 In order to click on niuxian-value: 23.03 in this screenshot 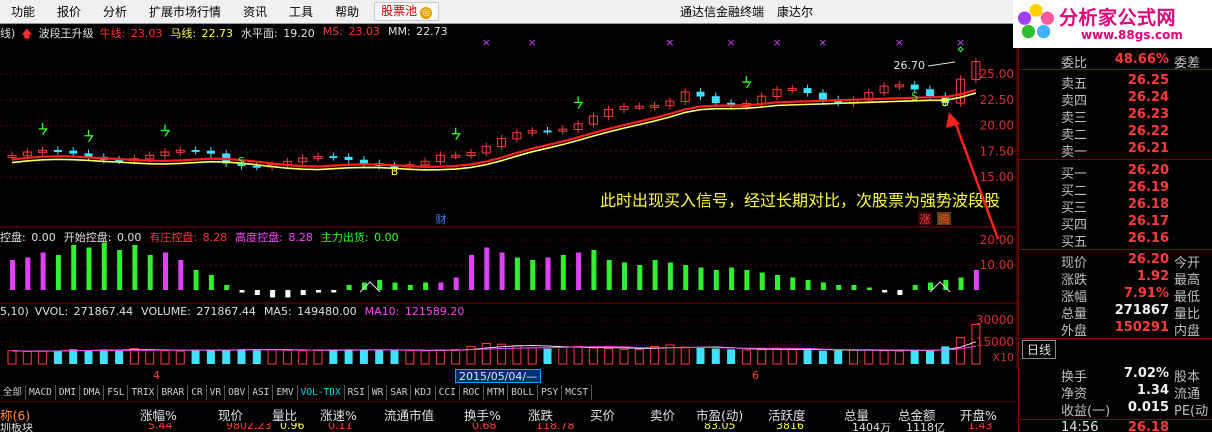, I will do `click(146, 33)`.